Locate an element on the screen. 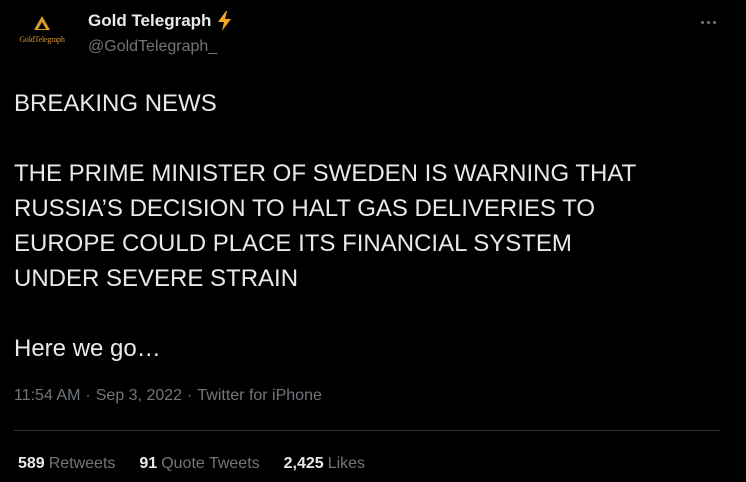  tweet-stats: 589 Retweets 91 Quote Tweets 2,425 Likes is located at coordinates (191, 464).